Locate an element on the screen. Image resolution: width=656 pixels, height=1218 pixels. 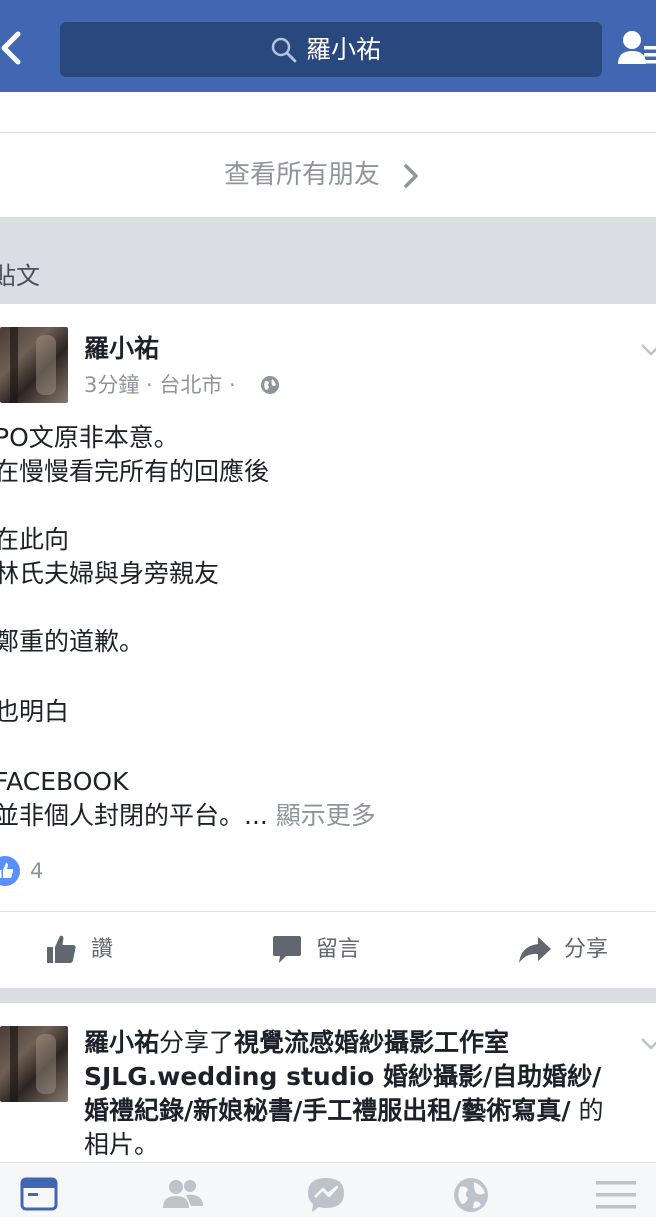
friend-requests-button is located at coordinates (635, 49).